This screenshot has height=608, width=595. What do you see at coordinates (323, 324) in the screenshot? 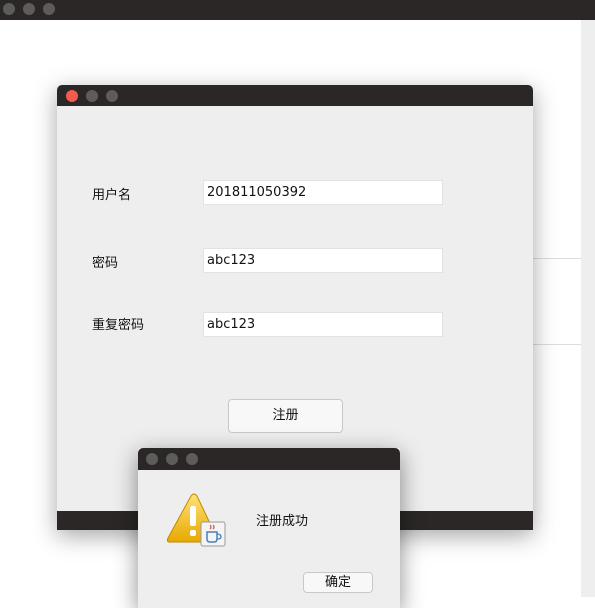
I see `confirm-password-input` at bounding box center [323, 324].